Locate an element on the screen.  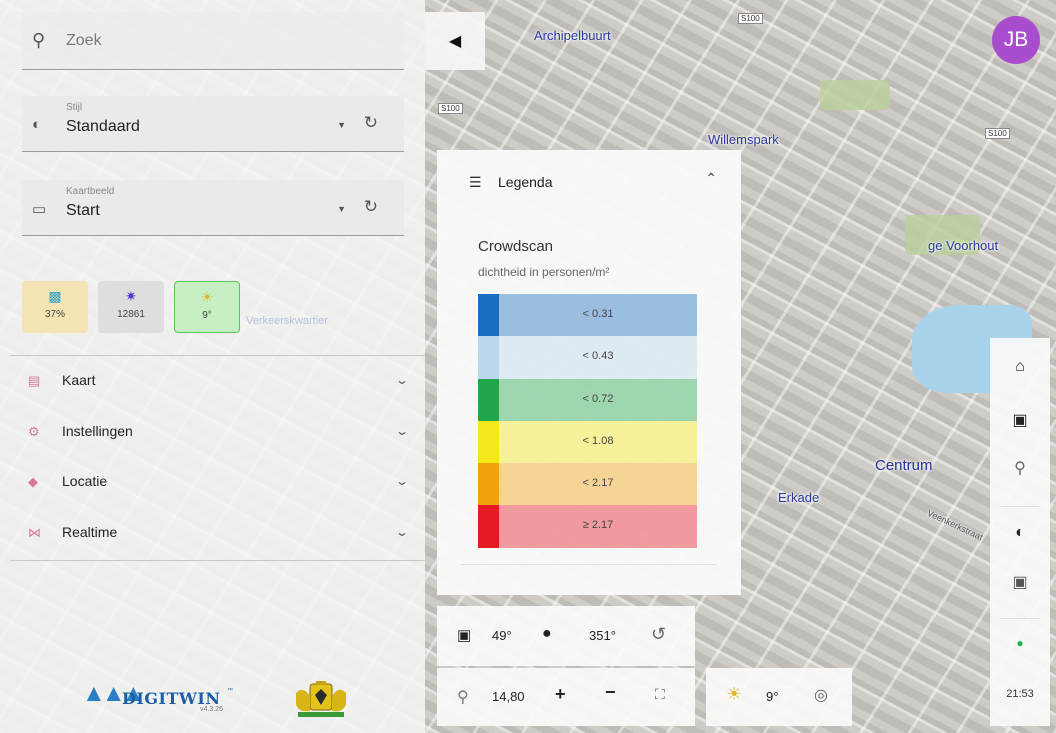
section-label: Instellingen is located at coordinates (97, 431).